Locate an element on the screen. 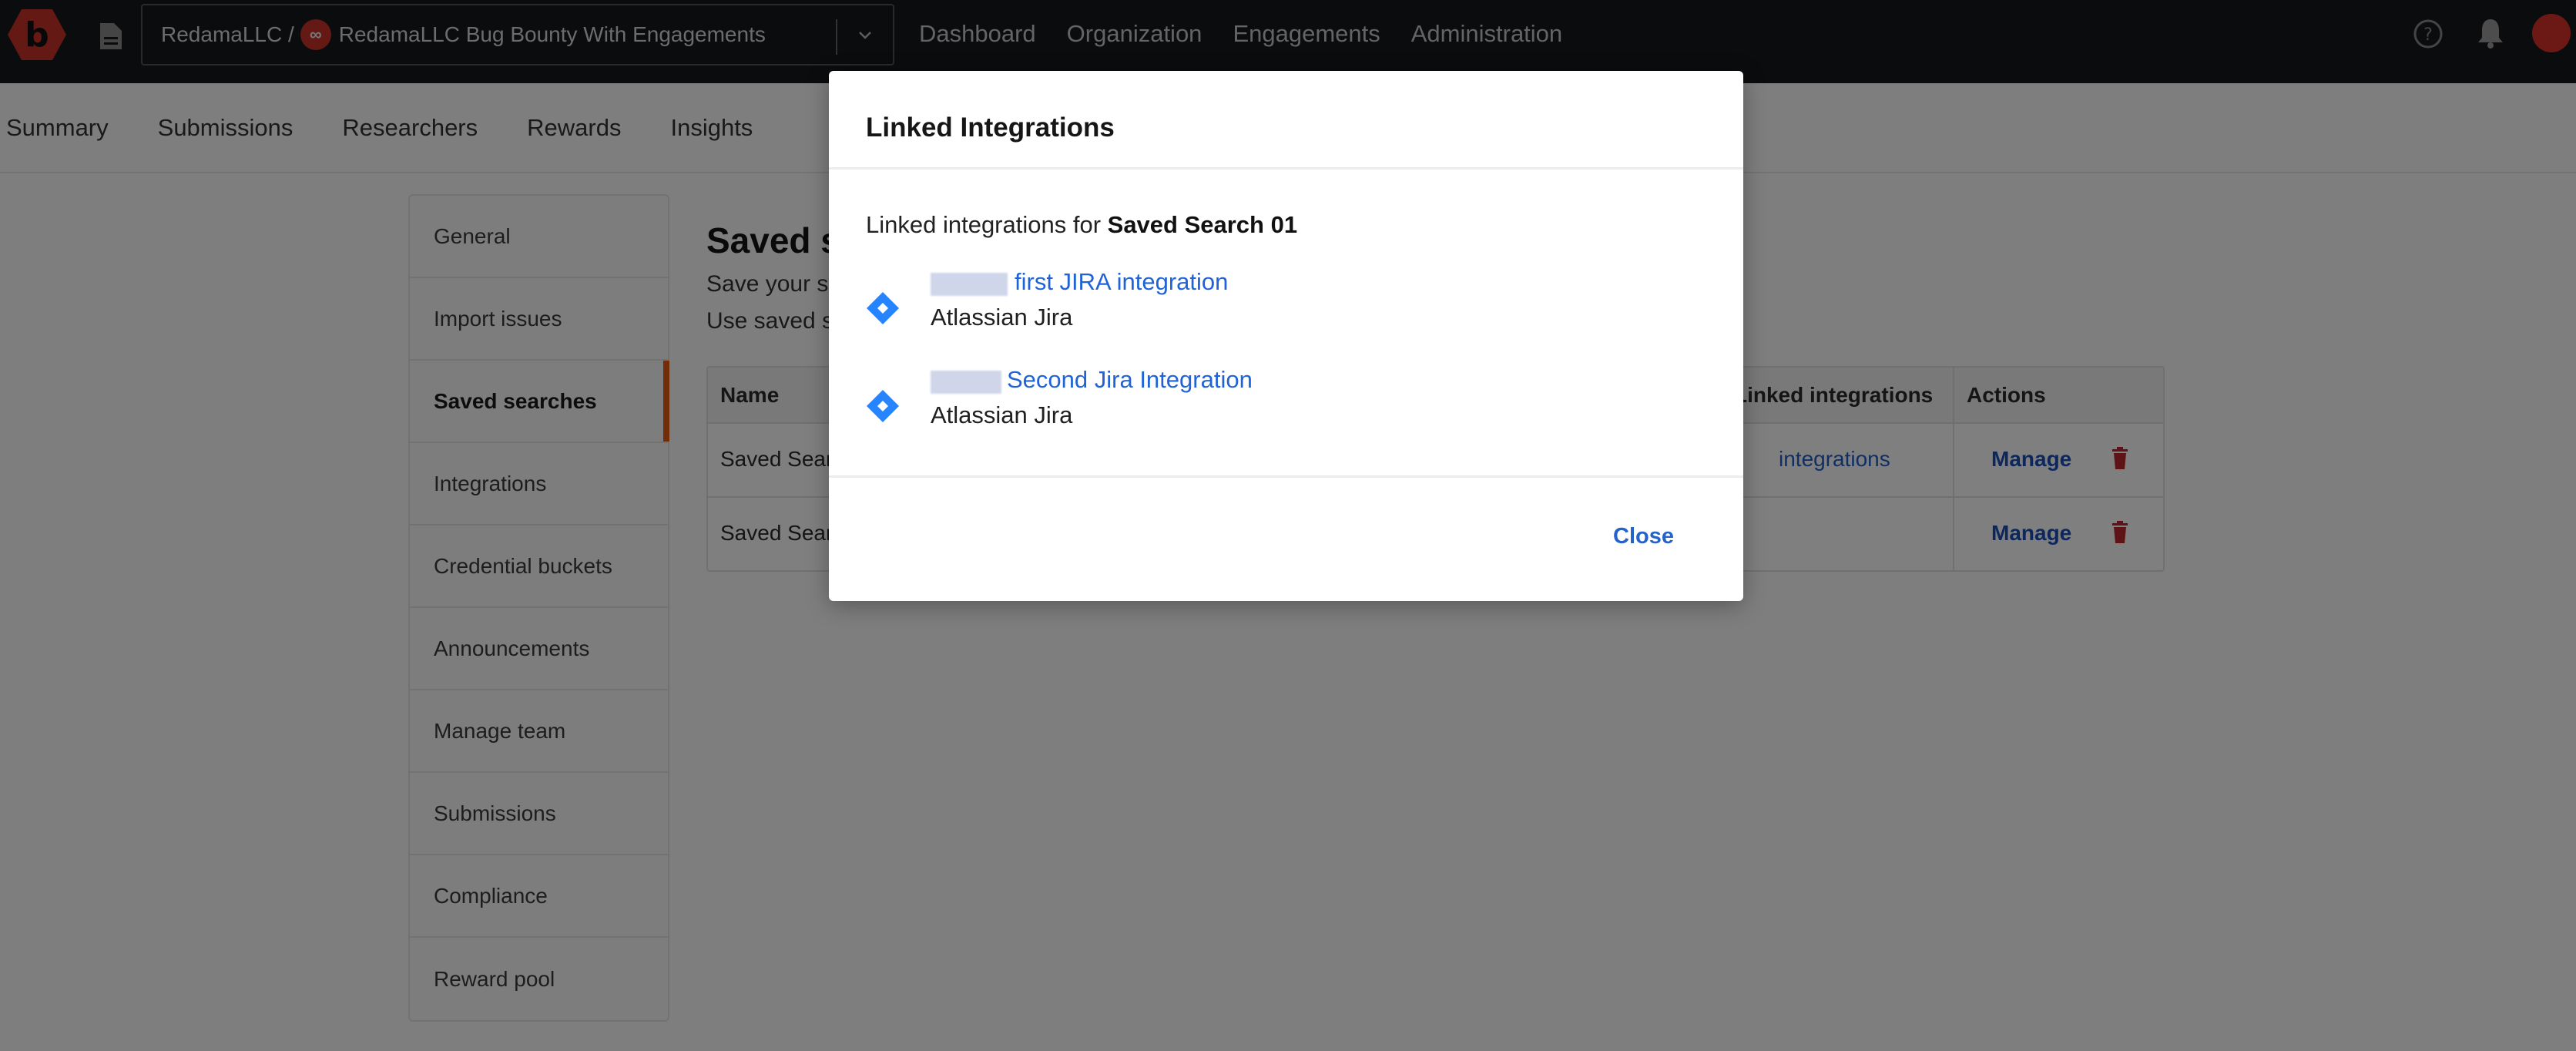 This screenshot has height=1051, width=2576. modal-subtitle-prefix: Linked integrations for is located at coordinates (987, 224).